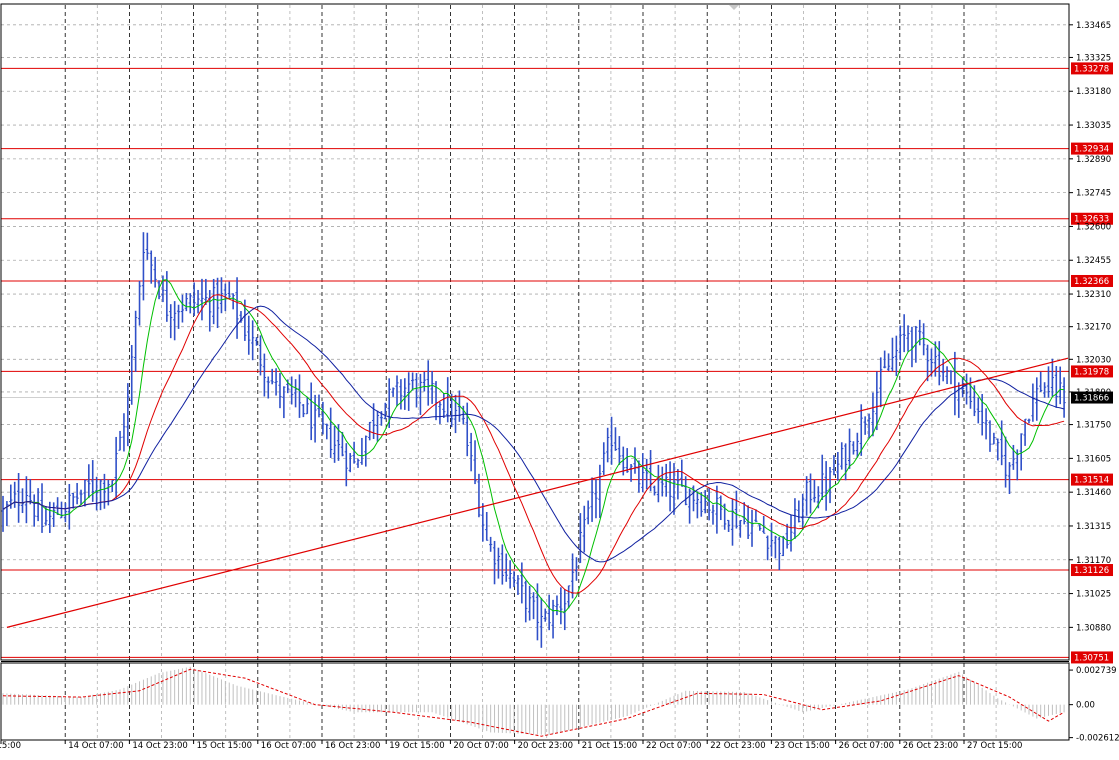 The image size is (1119, 760). What do you see at coordinates (1093, 628) in the screenshot?
I see `y-tick-label: 1.30880` at bounding box center [1093, 628].